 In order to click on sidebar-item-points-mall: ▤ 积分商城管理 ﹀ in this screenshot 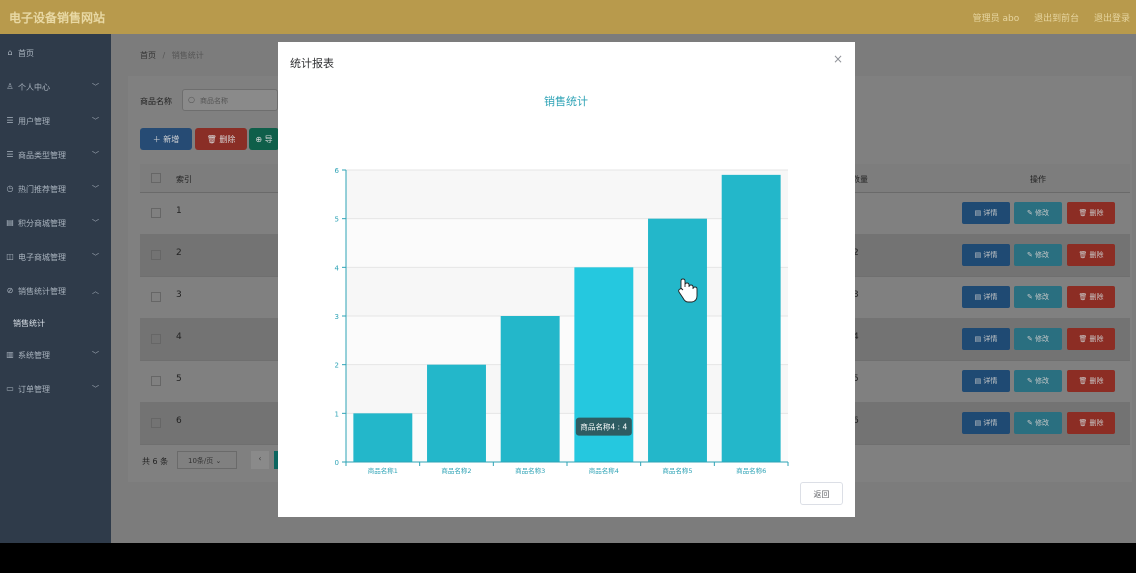, I will do `click(55, 224)`.